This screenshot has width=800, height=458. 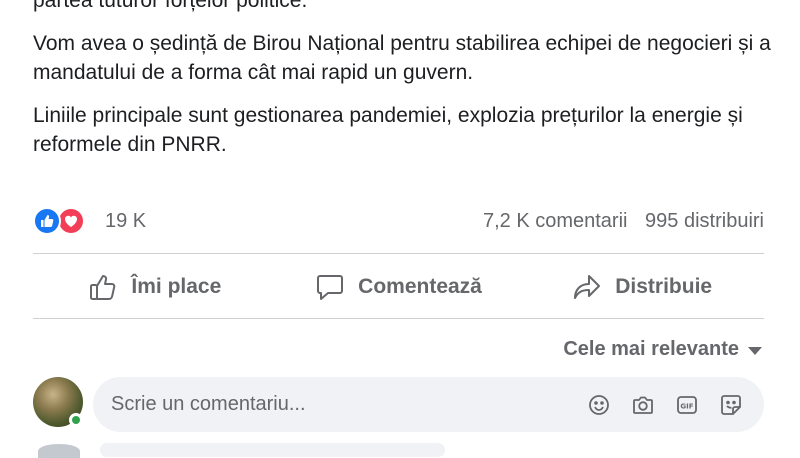 What do you see at coordinates (643, 405) in the screenshot?
I see `camera-icon` at bounding box center [643, 405].